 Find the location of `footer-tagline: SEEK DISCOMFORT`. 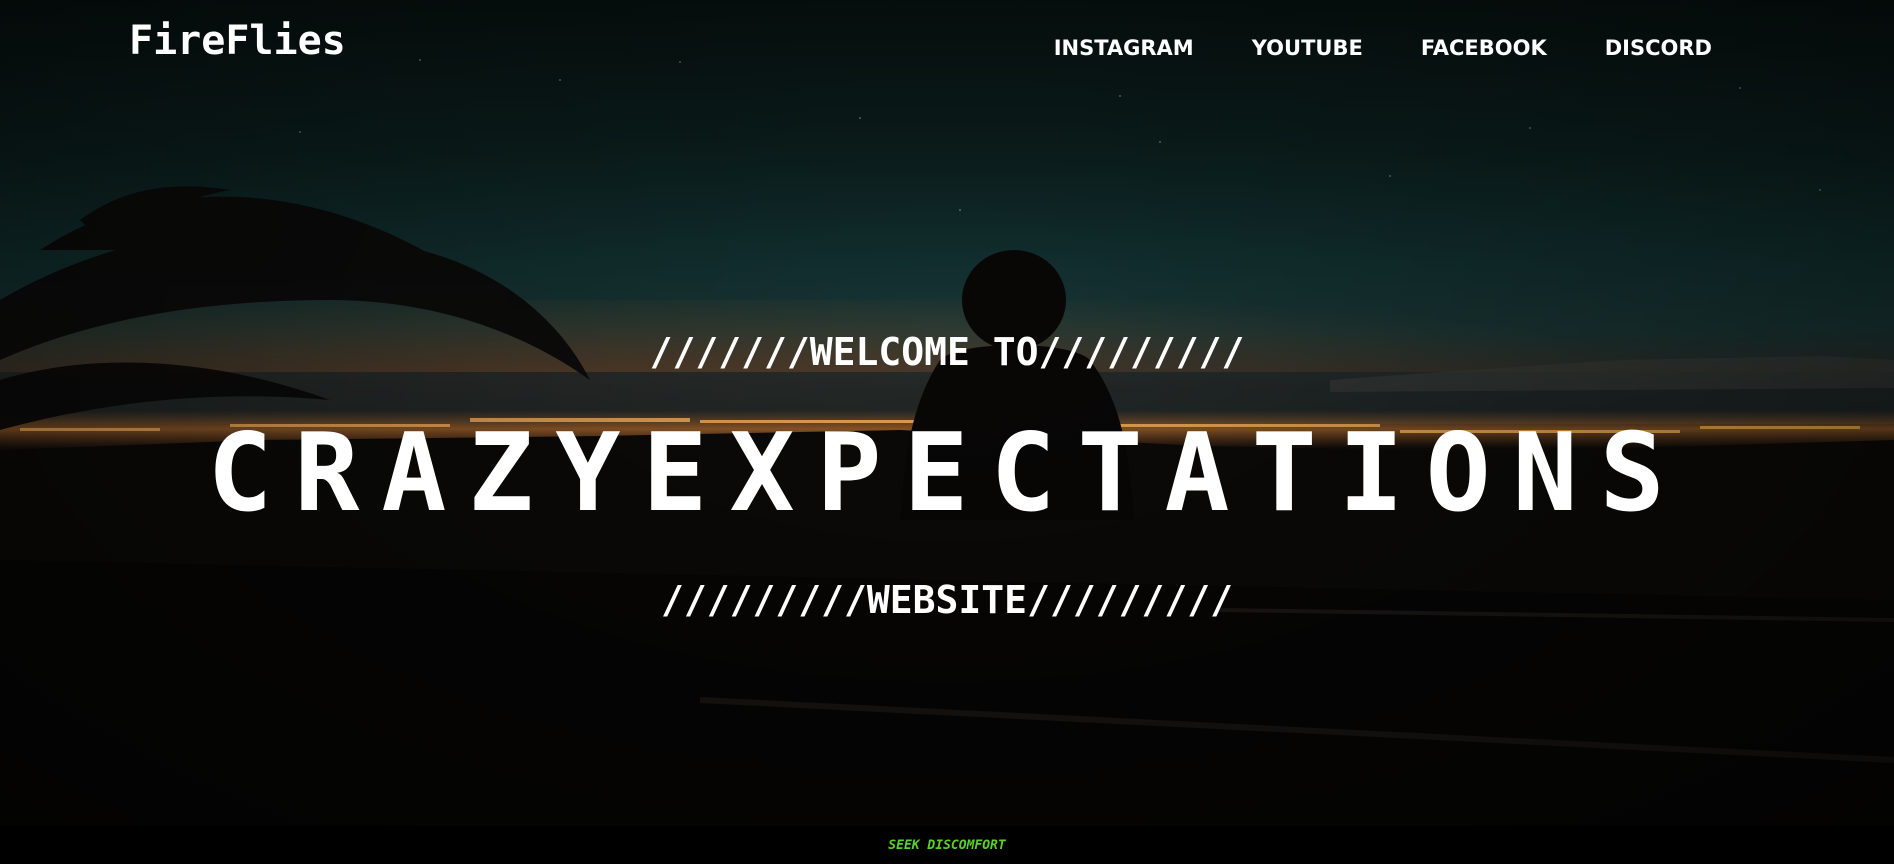

footer-tagline: SEEK DISCOMFORT is located at coordinates (947, 845).